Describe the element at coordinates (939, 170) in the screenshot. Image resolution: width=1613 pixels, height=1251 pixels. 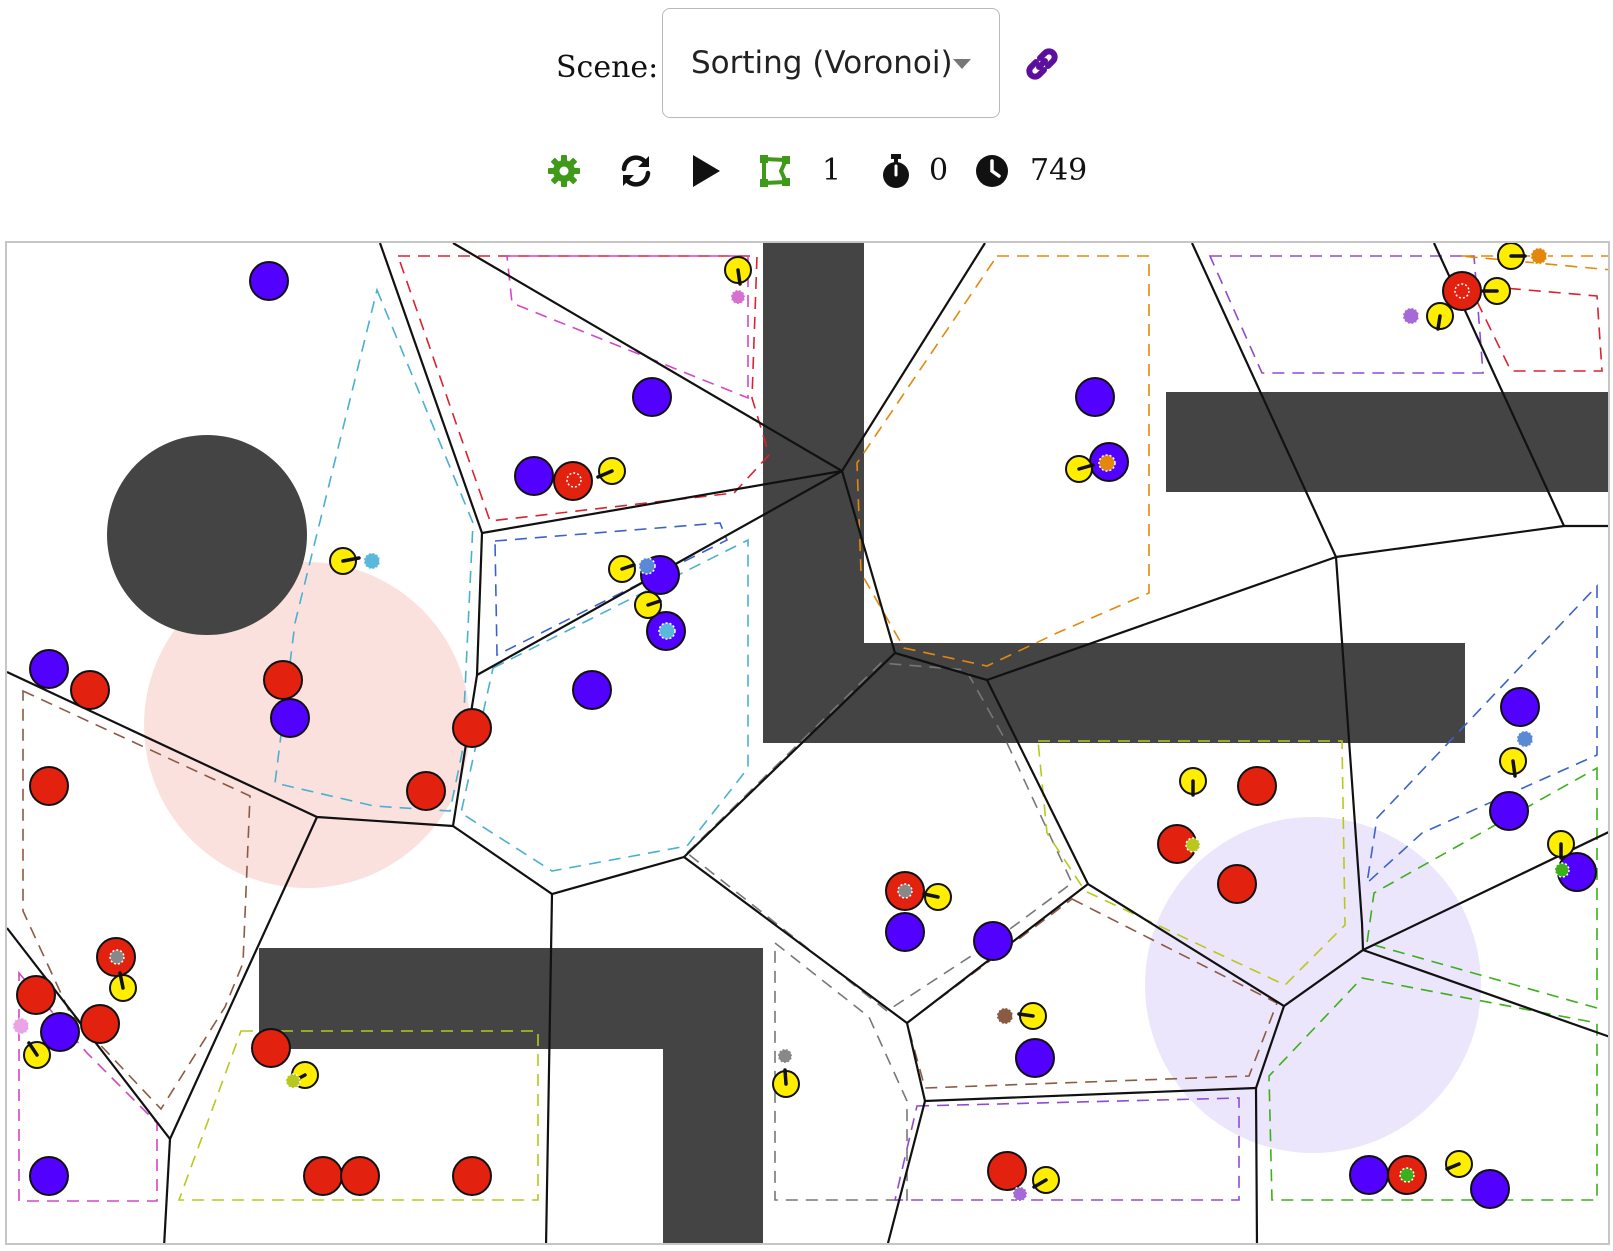
I see `stopwatch-value: 0` at that location.